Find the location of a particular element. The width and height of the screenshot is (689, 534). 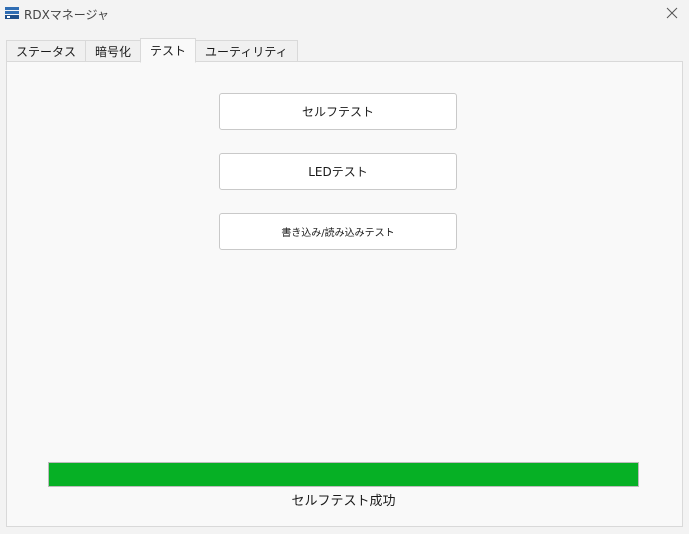

test-status-text: セルフテスト成功 is located at coordinates (343, 501).